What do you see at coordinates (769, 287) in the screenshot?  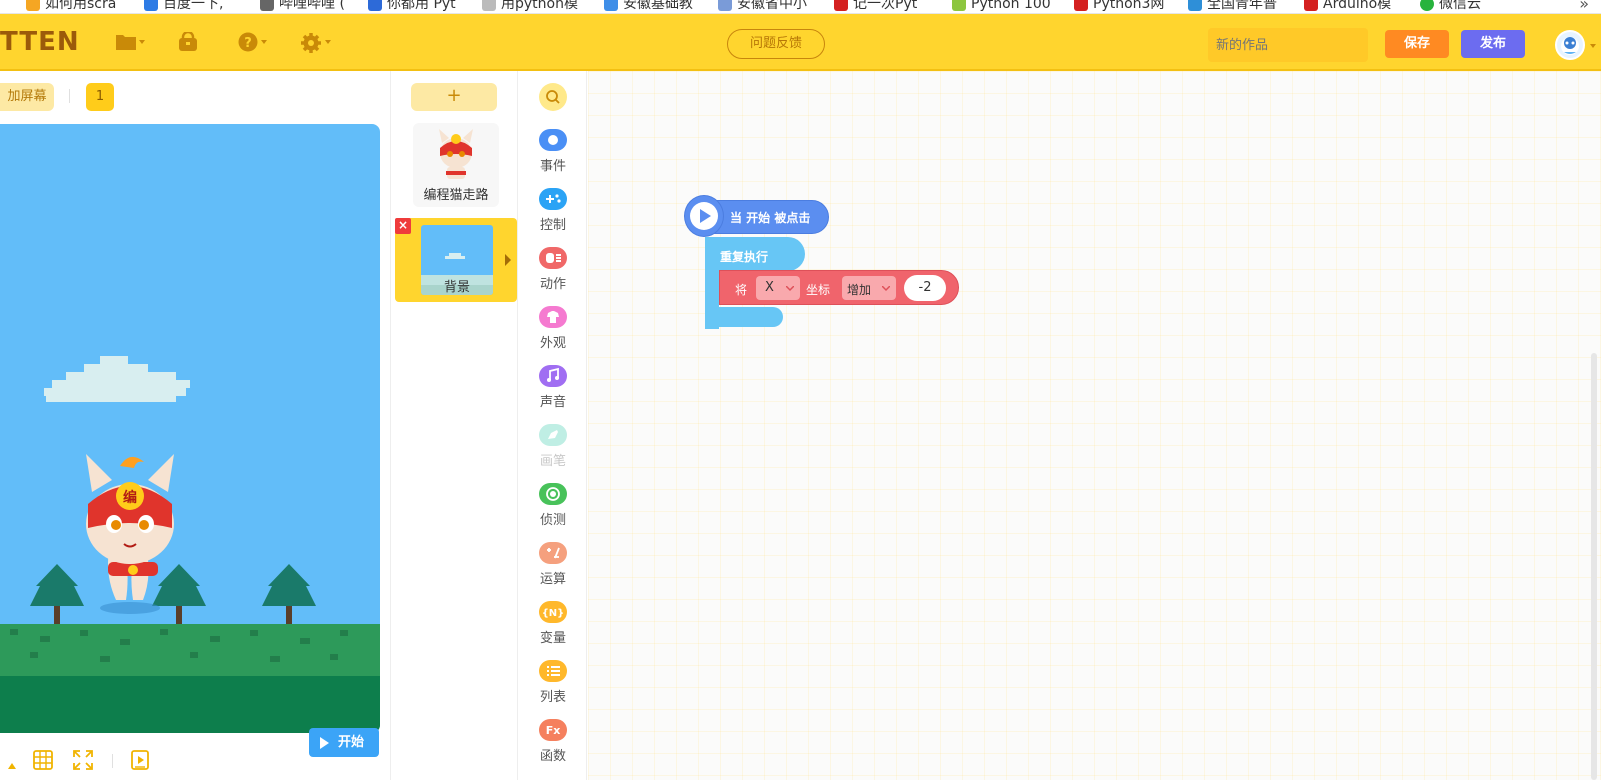 I see `axis-value: X` at bounding box center [769, 287].